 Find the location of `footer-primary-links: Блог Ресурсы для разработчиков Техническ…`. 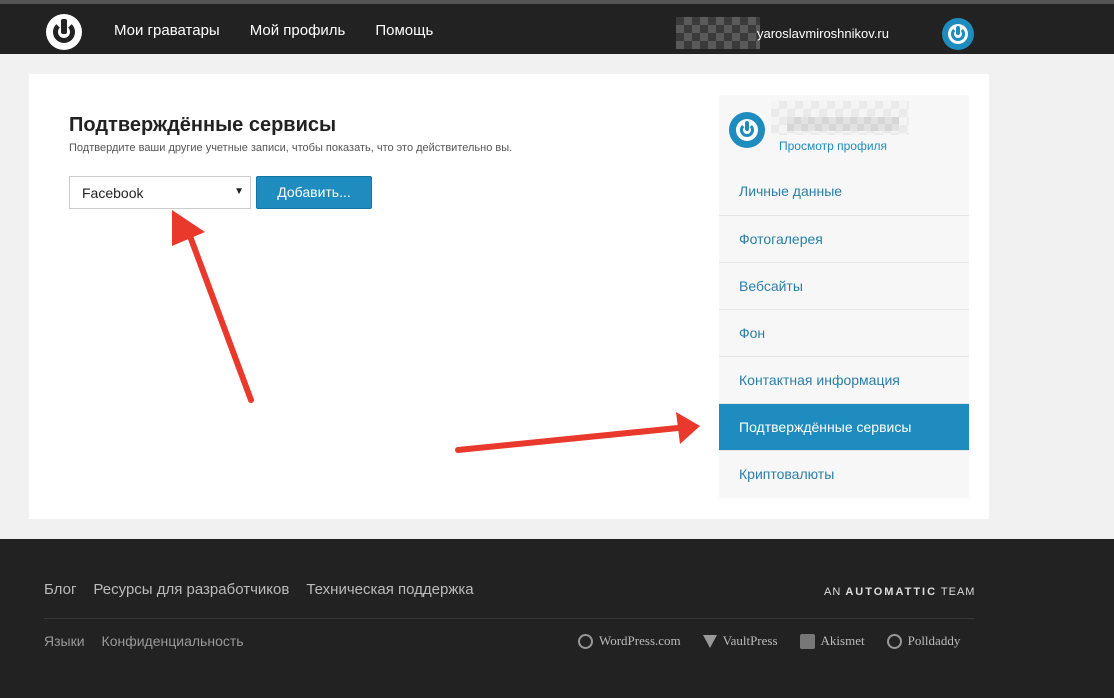

footer-primary-links: Блог Ресурсы для разработчиков Техническ… is located at coordinates (259, 589).